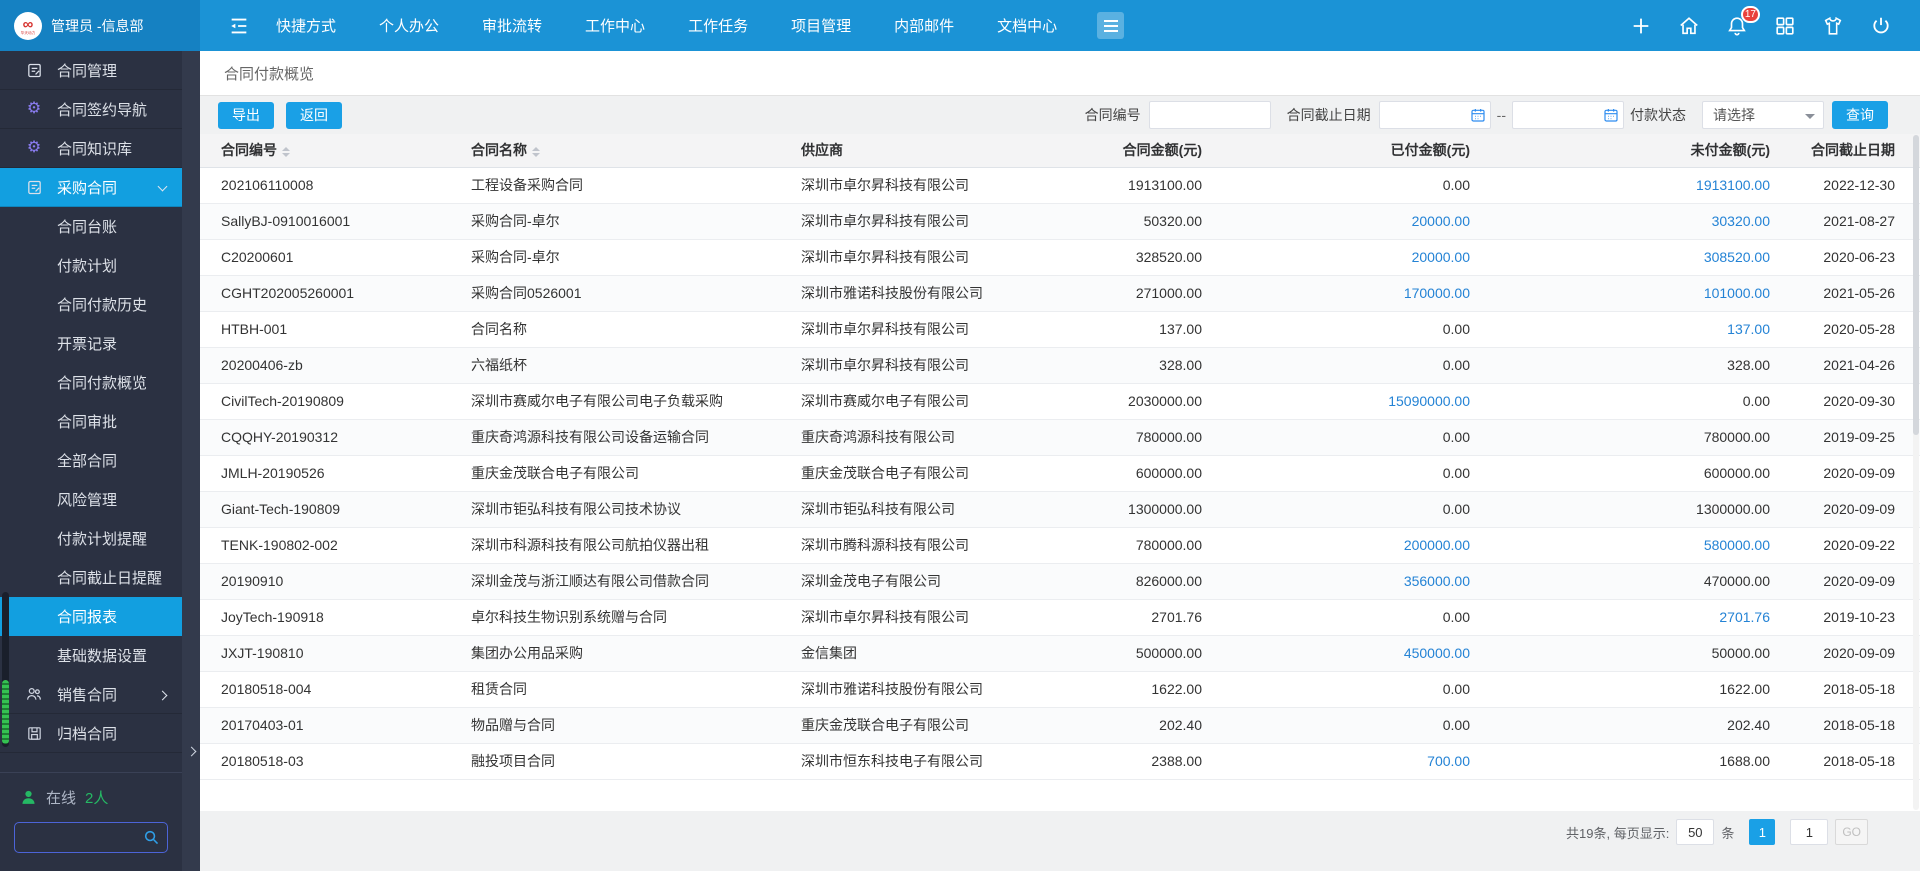 Image resolution: width=1920 pixels, height=871 pixels. Describe the element at coordinates (1437, 581) in the screenshot. I see `amount-link: 356000.00` at that location.